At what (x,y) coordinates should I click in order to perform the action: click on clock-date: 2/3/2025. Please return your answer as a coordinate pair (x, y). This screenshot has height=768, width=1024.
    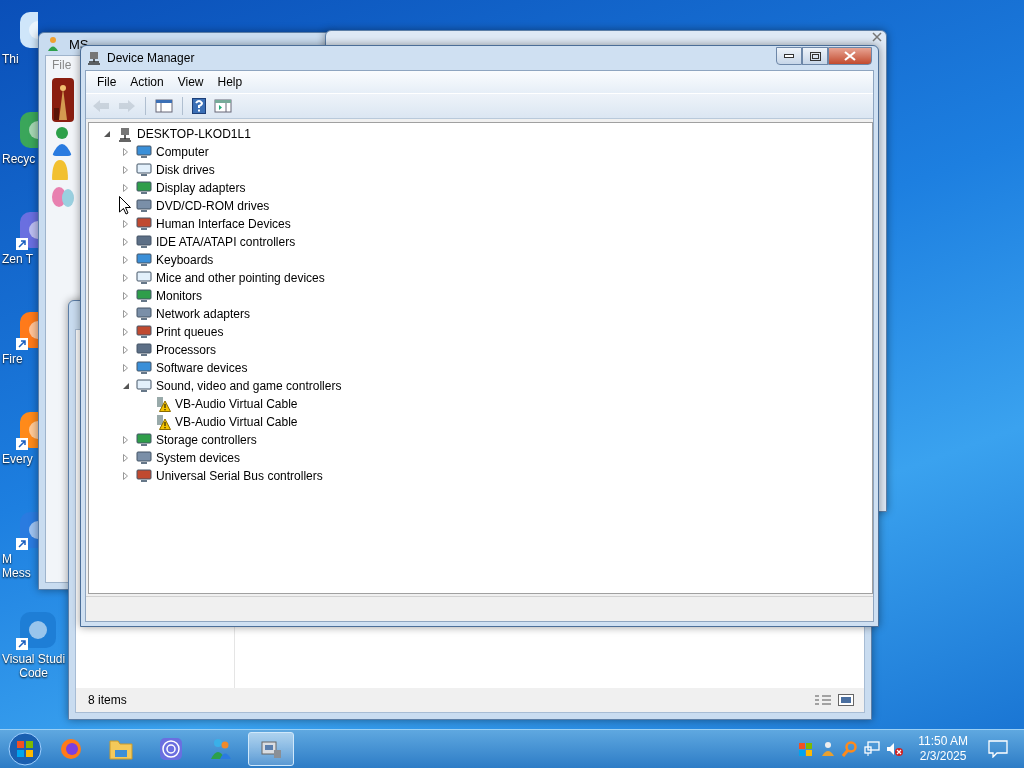
    Looking at the image, I should click on (943, 756).